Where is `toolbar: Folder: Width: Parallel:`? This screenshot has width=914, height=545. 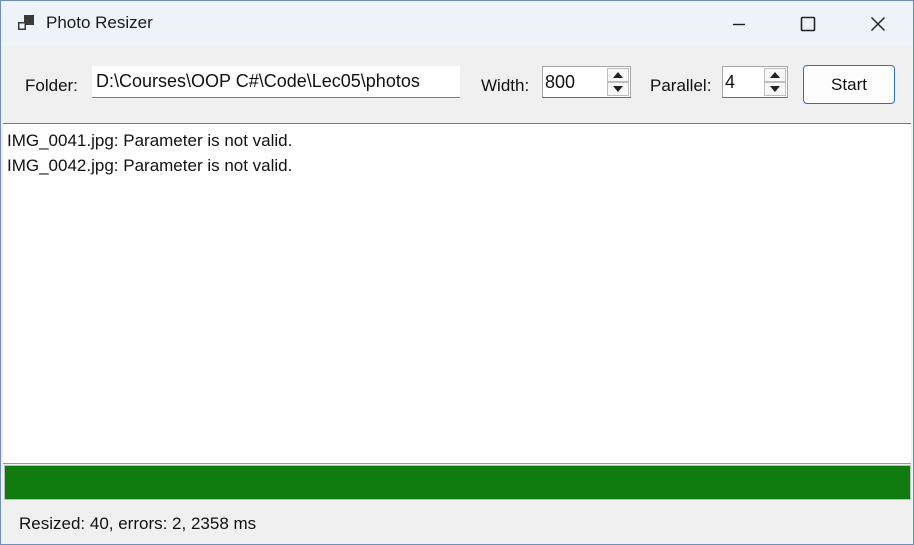 toolbar: Folder: Width: Parallel: is located at coordinates (457, 85).